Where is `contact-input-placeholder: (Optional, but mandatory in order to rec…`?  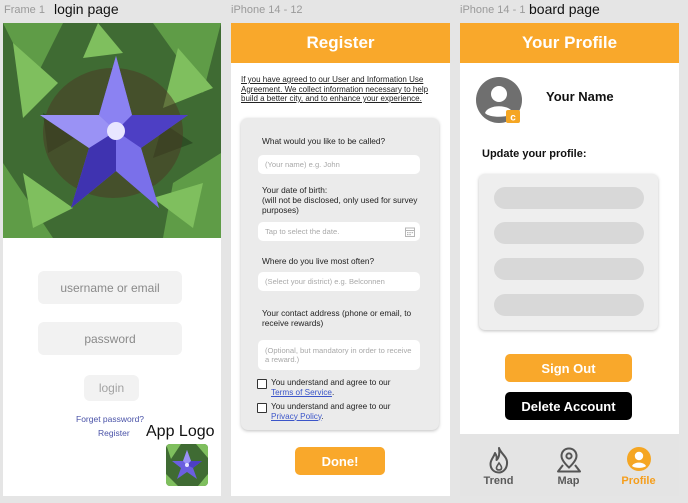
contact-input-placeholder: (Optional, but mandatory in order to rec… is located at coordinates (338, 355).